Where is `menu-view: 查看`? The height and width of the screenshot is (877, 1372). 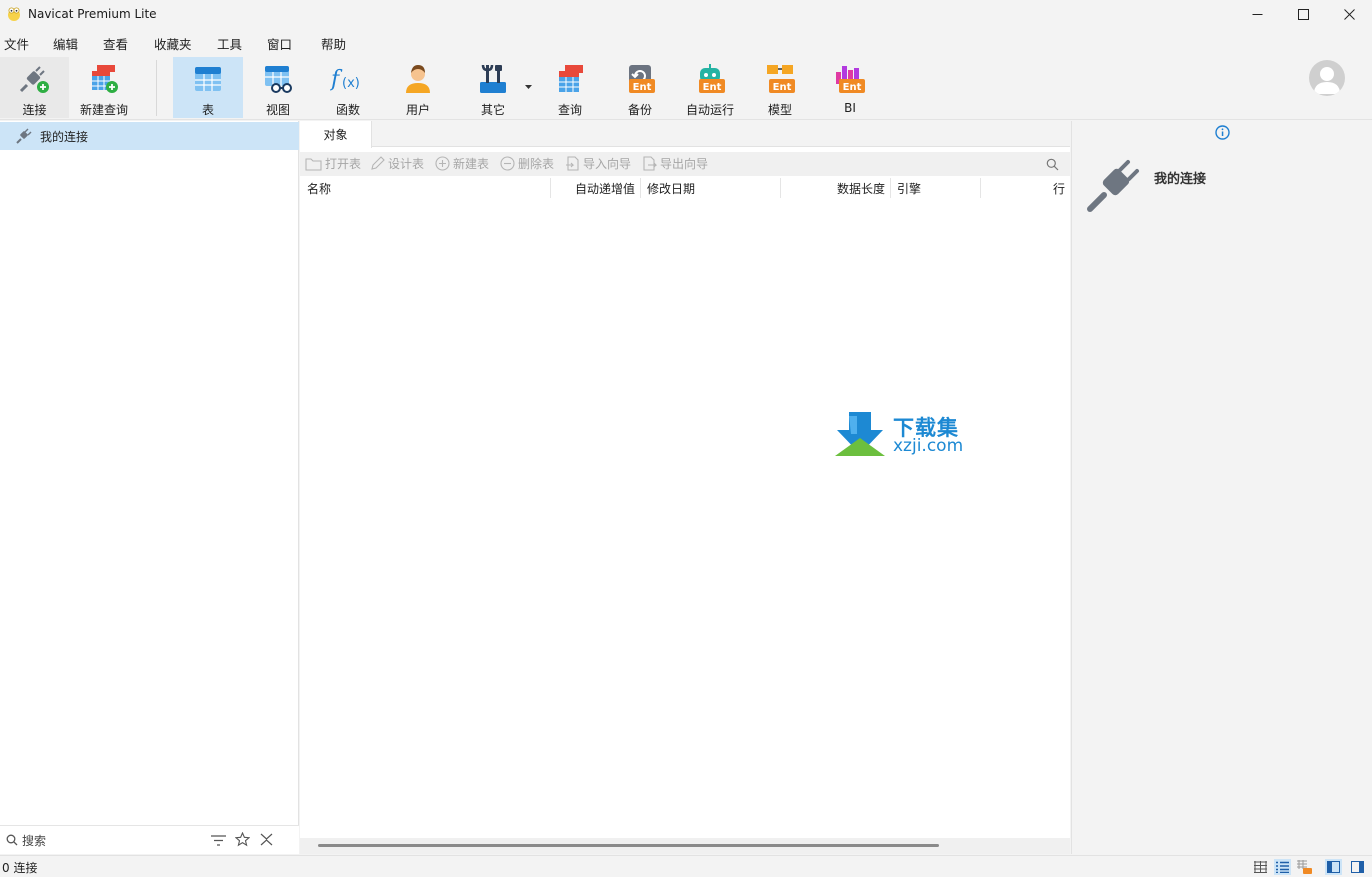 menu-view: 查看 is located at coordinates (115, 43).